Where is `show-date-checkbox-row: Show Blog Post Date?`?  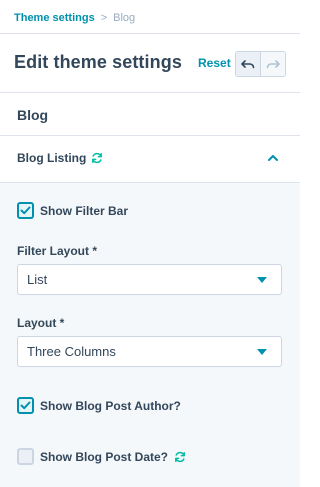 show-date-checkbox-row: Show Blog Post Date? is located at coordinates (101, 456).